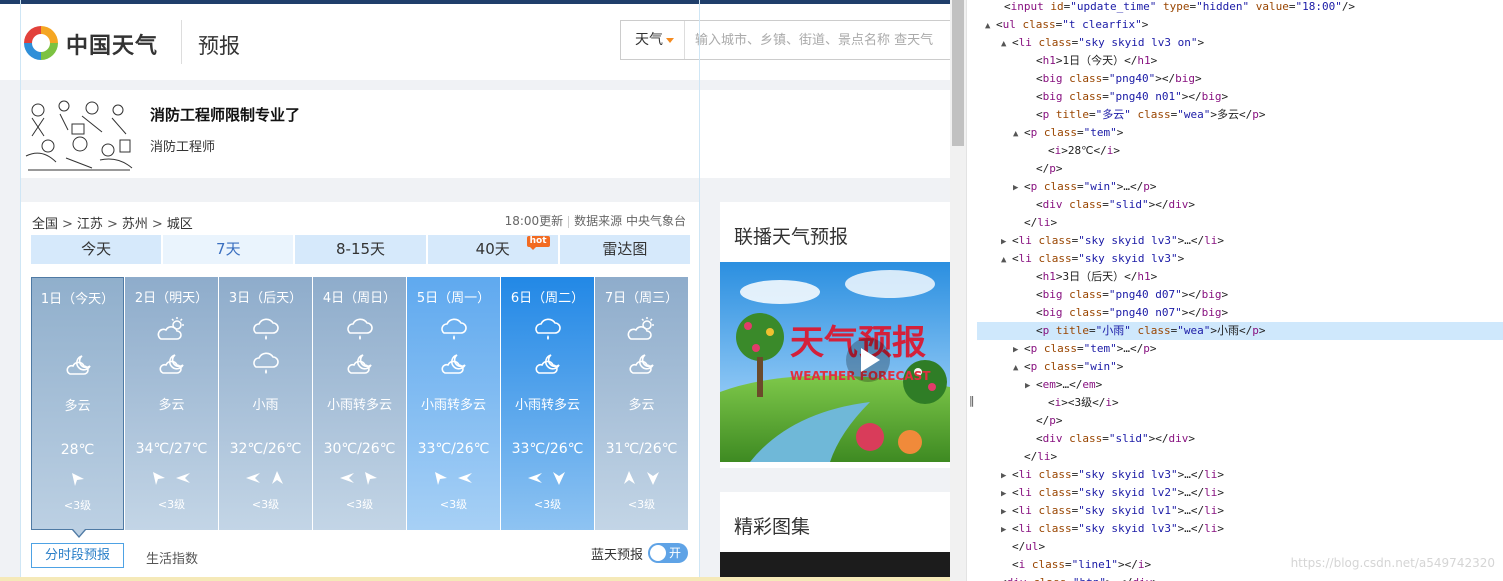 The height and width of the screenshot is (581, 1503). Describe the element at coordinates (453, 403) in the screenshot. I see `day-card: 5日（周一） 小雨转多云 33℃/26℃ <3级` at that location.